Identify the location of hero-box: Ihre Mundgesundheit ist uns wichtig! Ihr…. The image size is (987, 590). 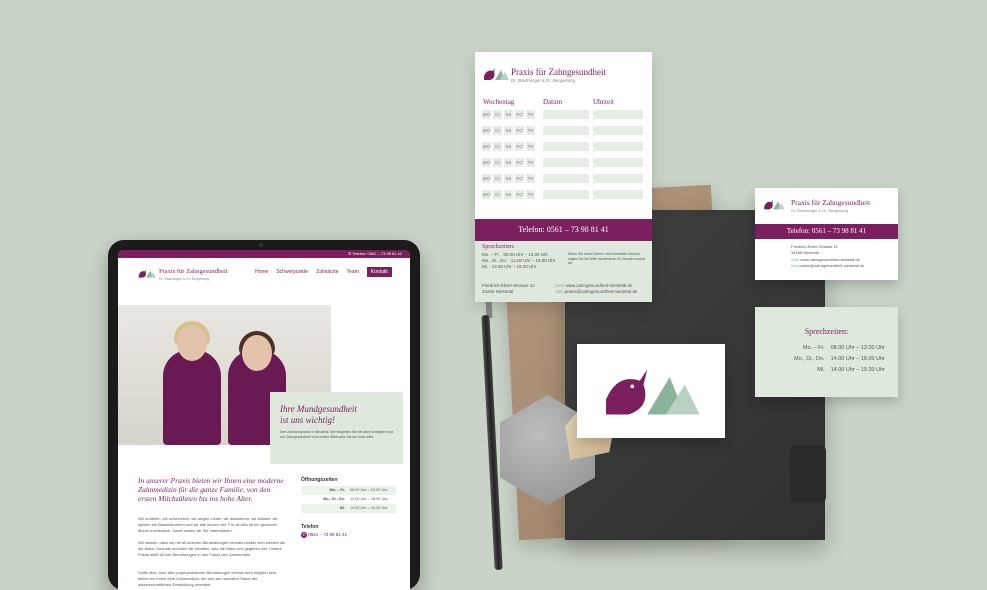
(336, 428).